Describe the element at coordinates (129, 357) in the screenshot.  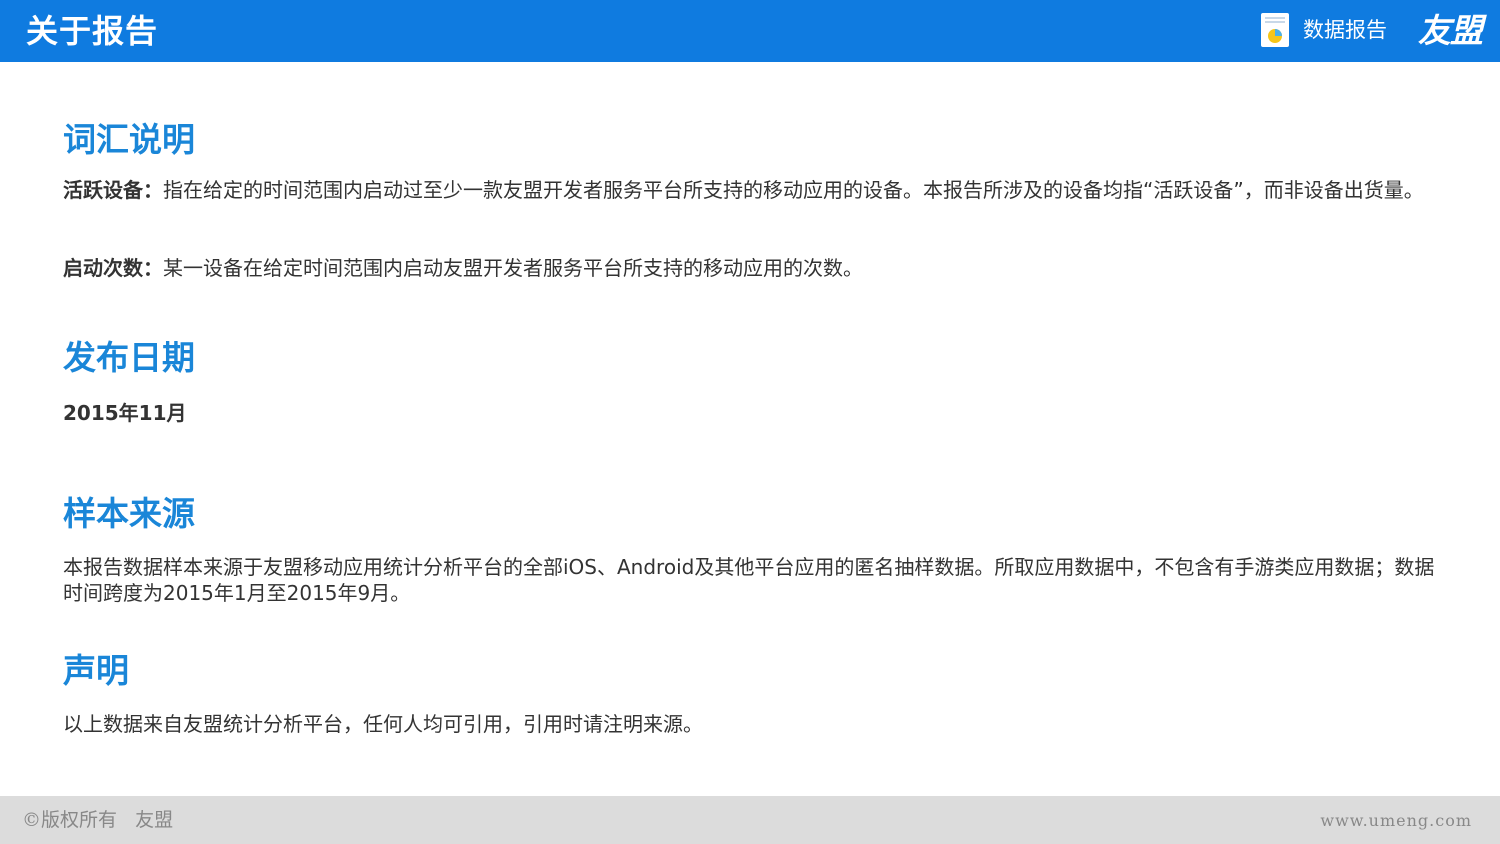
I see `release-date-title: 发布日期` at that location.